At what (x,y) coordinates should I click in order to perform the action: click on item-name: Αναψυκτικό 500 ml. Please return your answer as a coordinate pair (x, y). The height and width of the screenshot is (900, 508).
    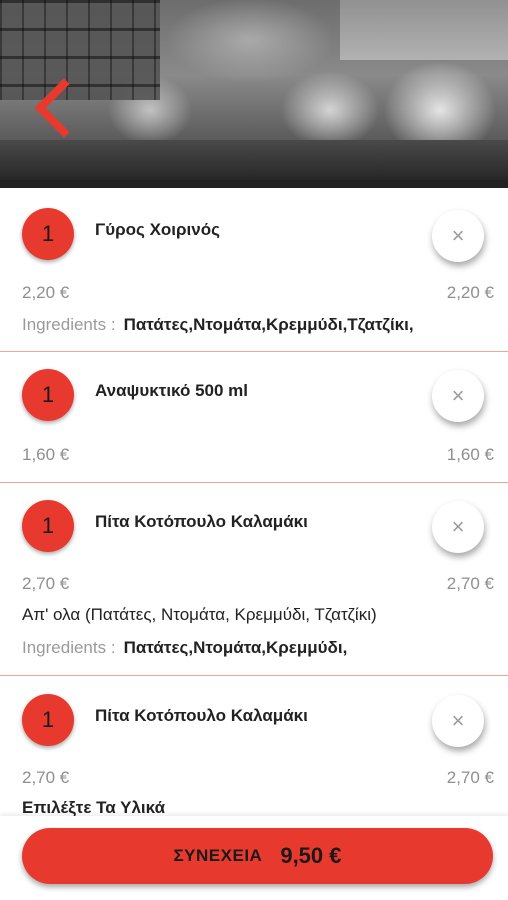
    Looking at the image, I should click on (171, 390).